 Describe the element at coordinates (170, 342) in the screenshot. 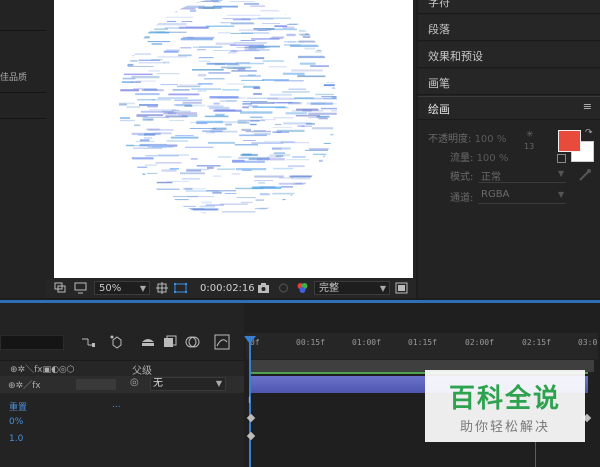

I see `frame-blending-icon` at that location.